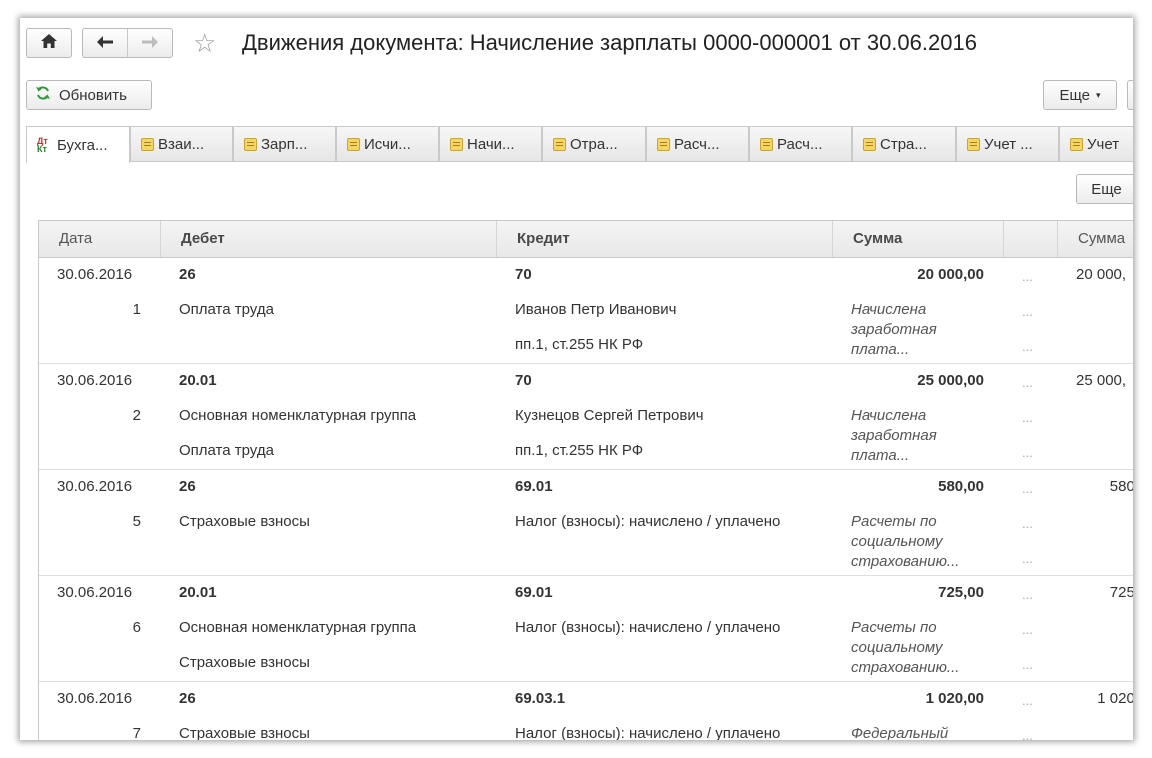  I want to click on help-button, so click(1130, 95).